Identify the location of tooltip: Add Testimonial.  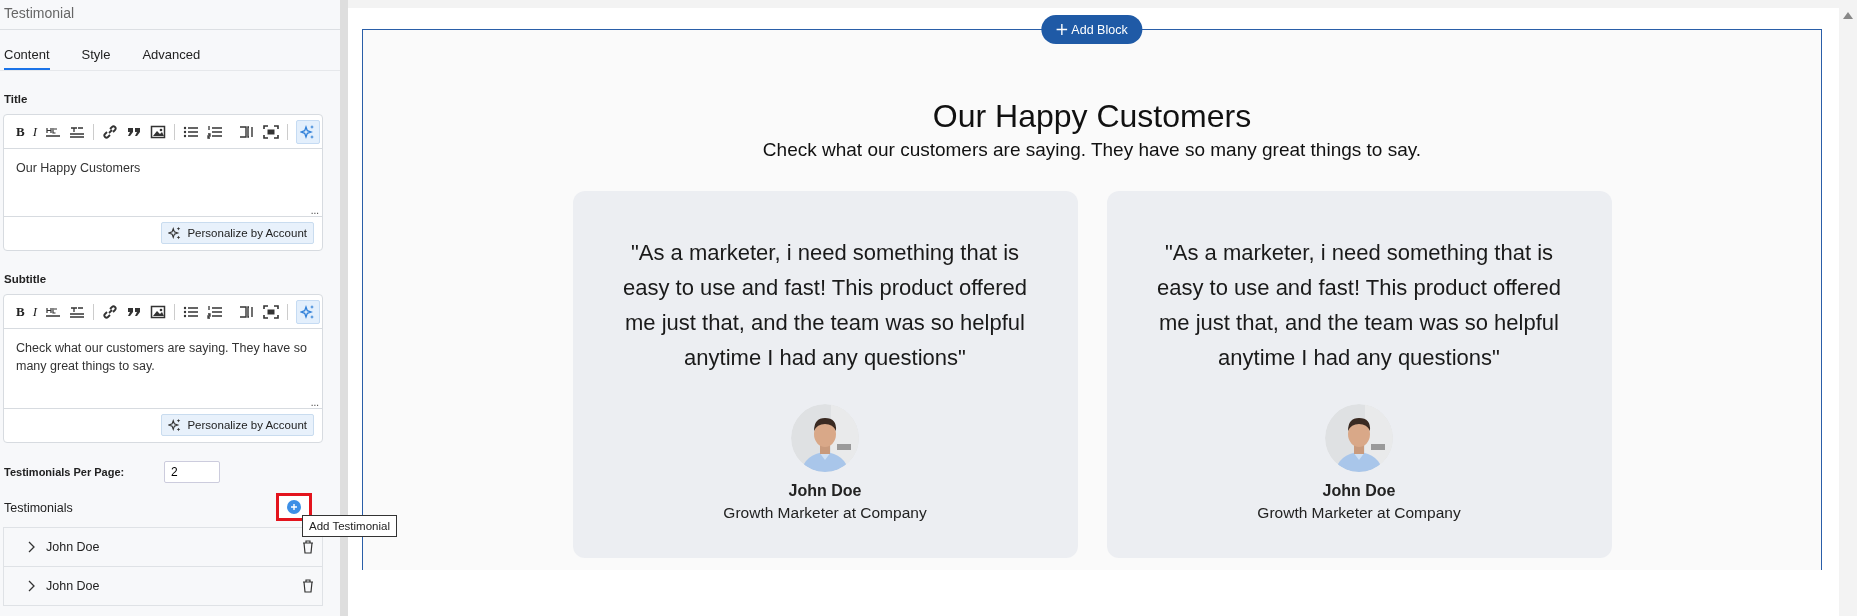
(349, 526).